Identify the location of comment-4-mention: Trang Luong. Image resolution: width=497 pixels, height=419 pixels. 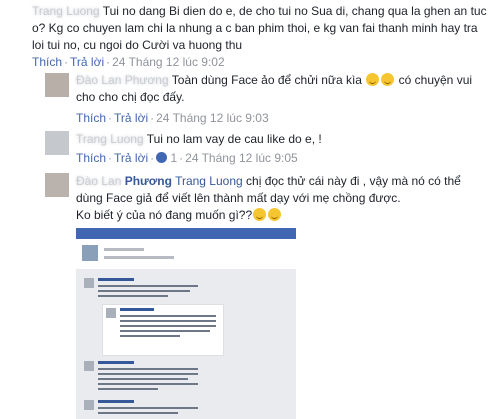
(209, 181).